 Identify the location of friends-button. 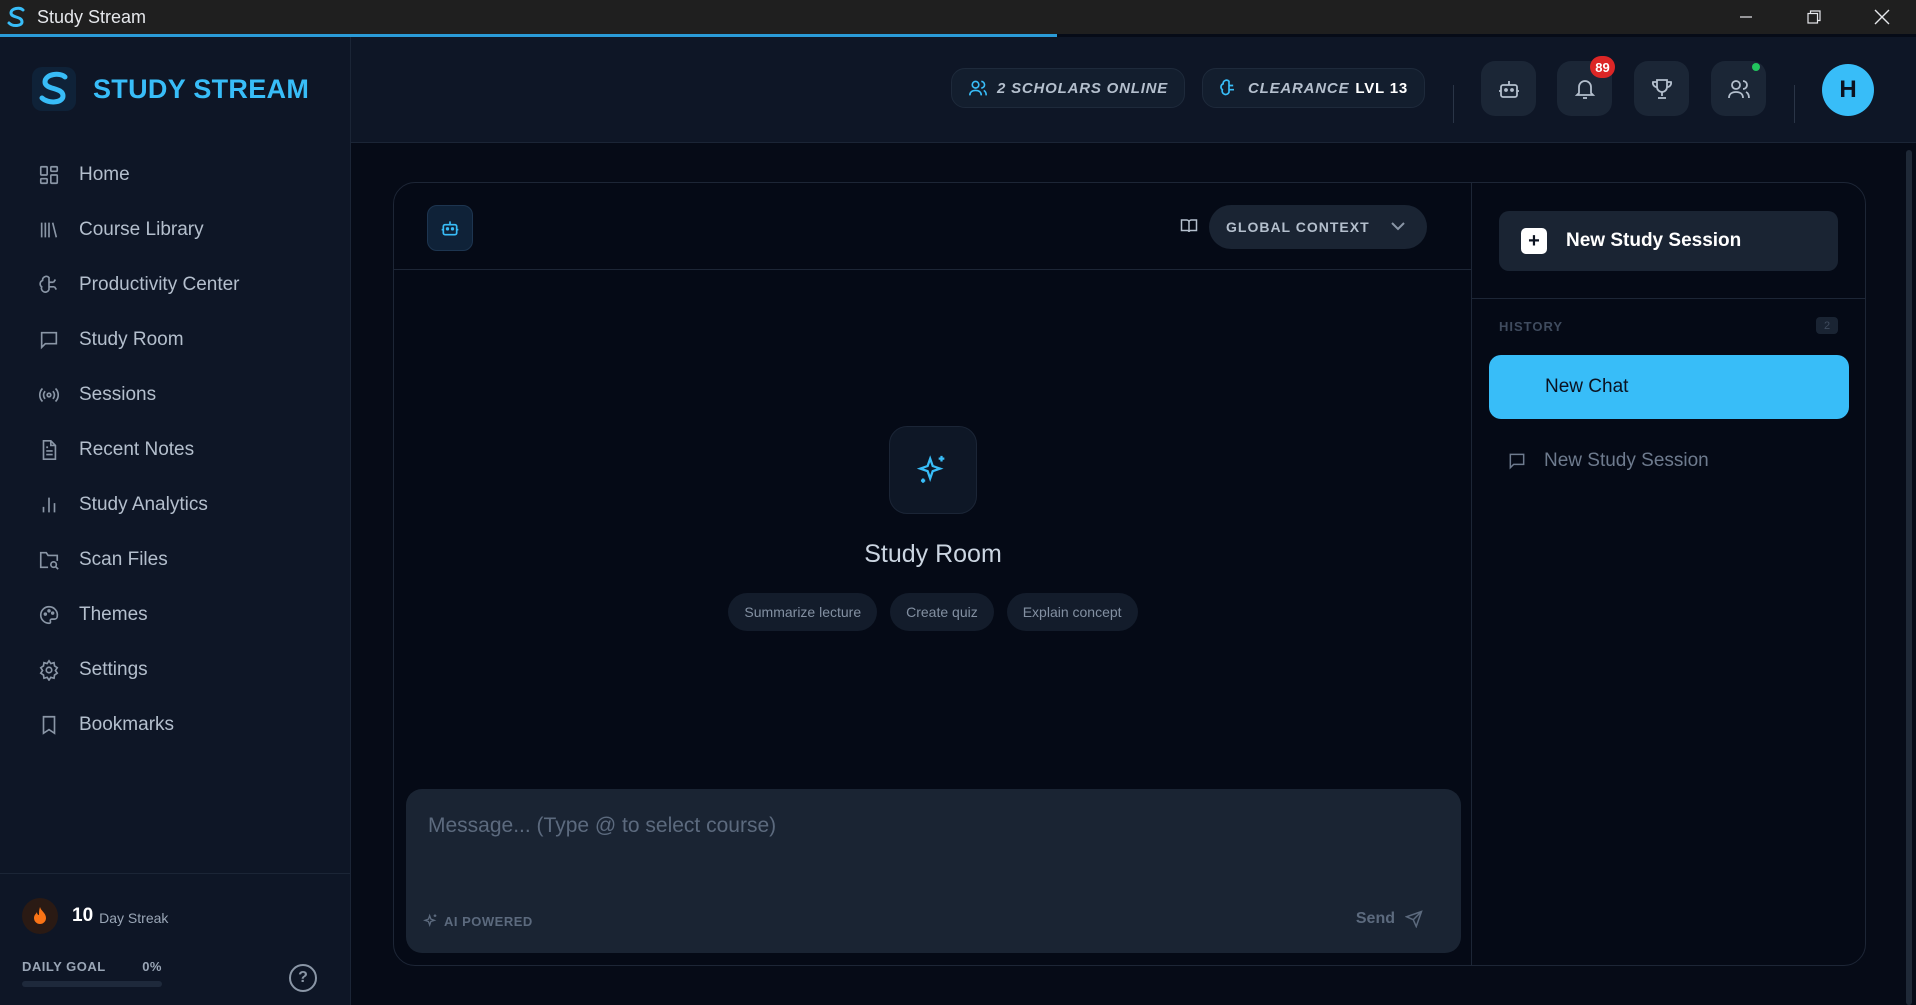
(1738, 88).